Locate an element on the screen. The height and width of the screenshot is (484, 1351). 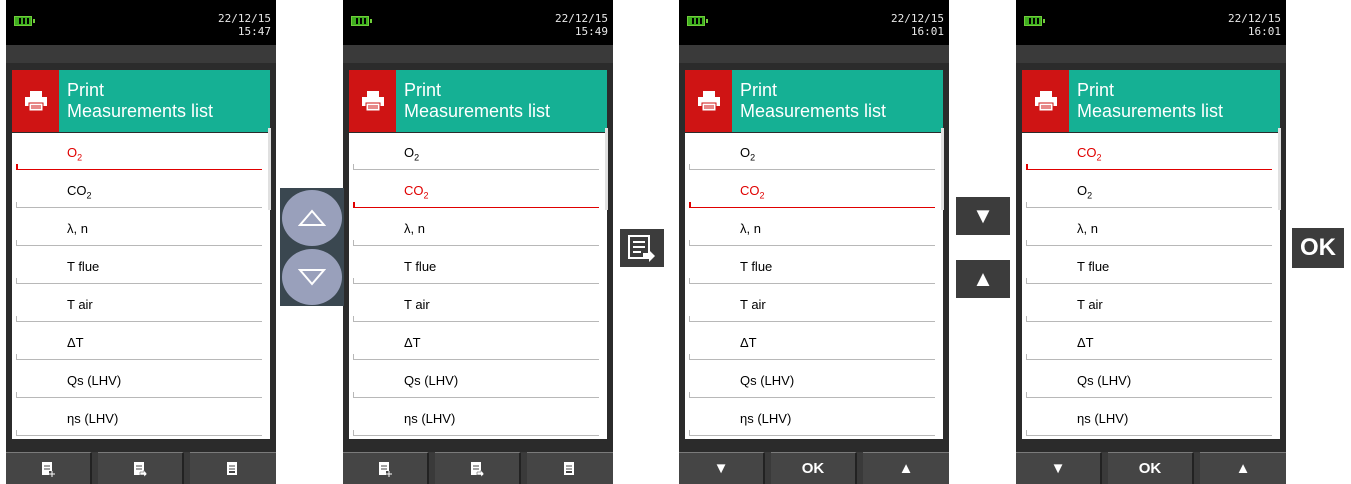
list-item-label: O2 is located at coordinates (74, 154).